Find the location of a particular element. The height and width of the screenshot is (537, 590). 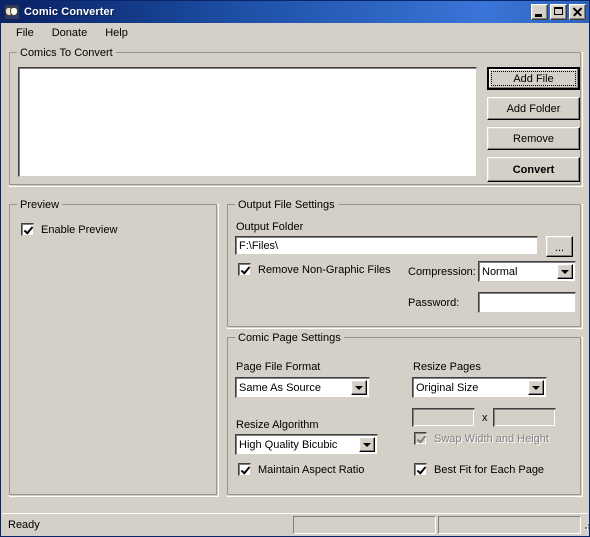

dimension-separator: x is located at coordinates (485, 418).